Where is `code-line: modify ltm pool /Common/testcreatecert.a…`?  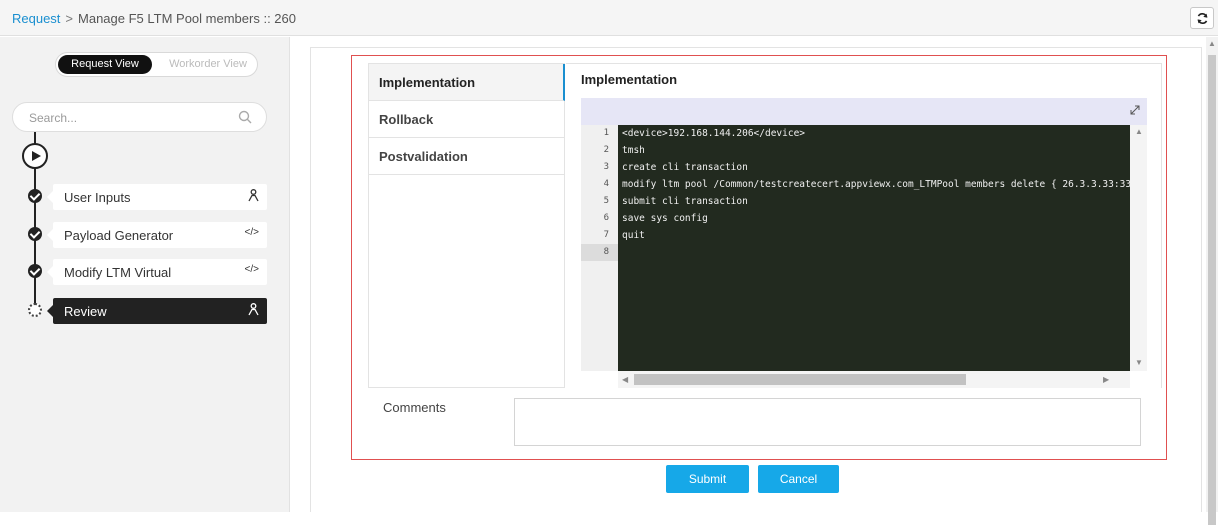
code-line: modify ltm pool /Common/testcreatecert.a… is located at coordinates (876, 184).